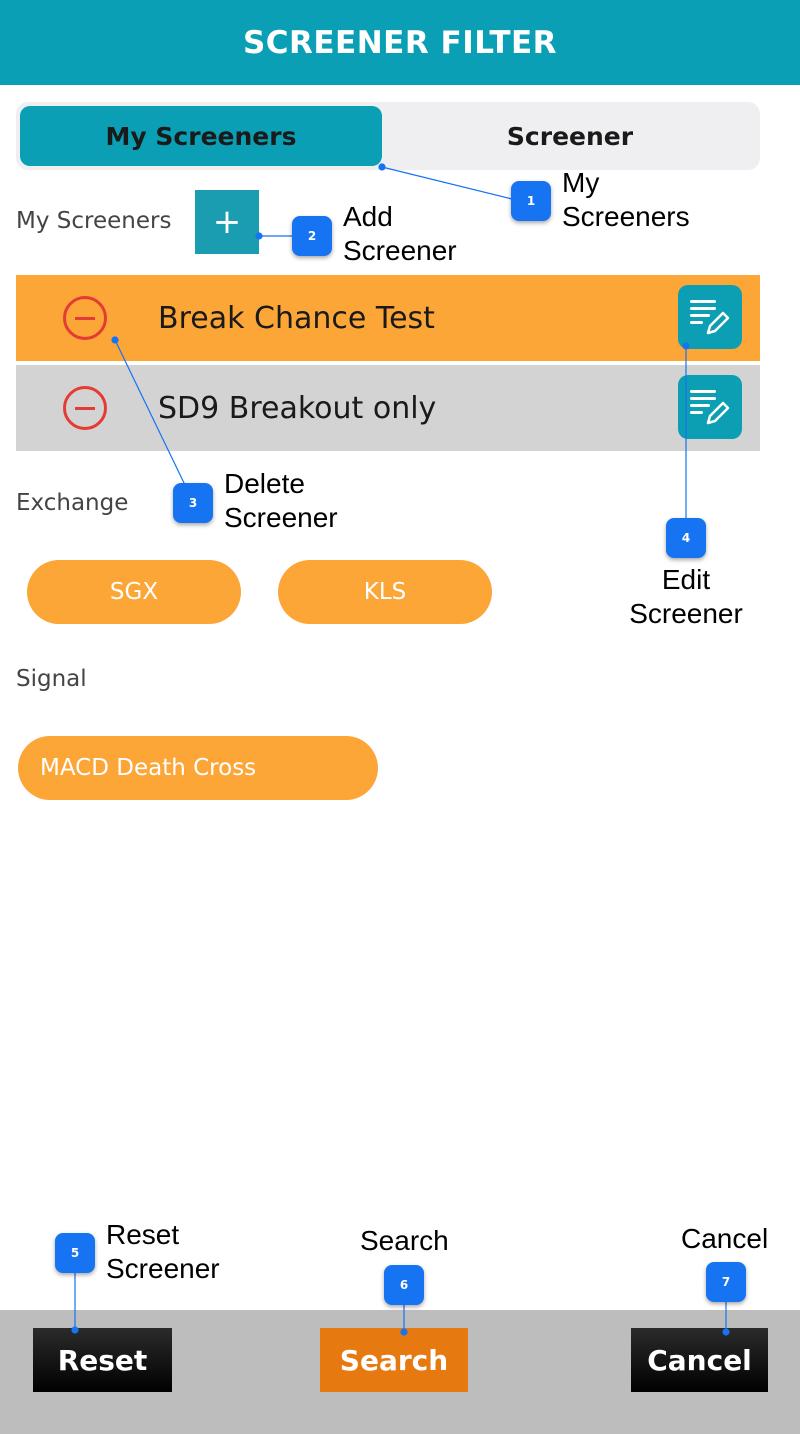  What do you see at coordinates (626, 199) in the screenshot?
I see `annotation-label: My Screeners` at bounding box center [626, 199].